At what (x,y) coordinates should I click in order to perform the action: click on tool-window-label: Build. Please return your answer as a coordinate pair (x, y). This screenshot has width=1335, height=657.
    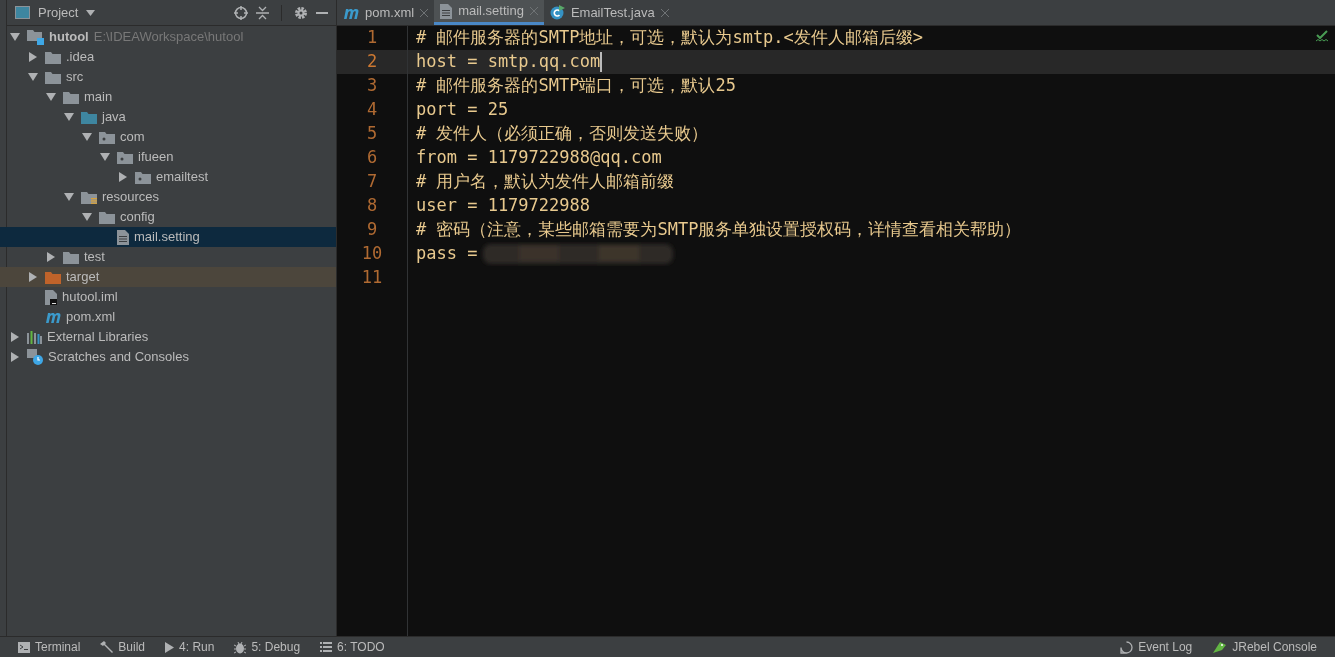
    Looking at the image, I should click on (132, 647).